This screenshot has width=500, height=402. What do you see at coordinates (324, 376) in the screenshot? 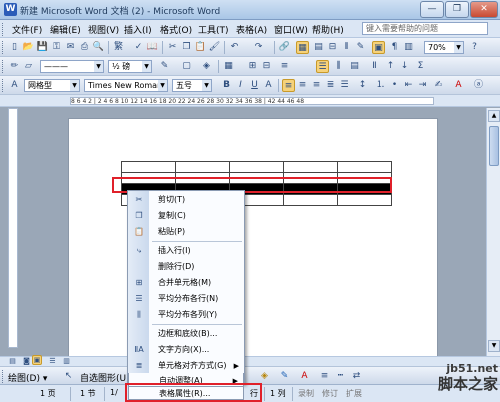
I see `line-style-icon: ≡` at bounding box center [324, 376].